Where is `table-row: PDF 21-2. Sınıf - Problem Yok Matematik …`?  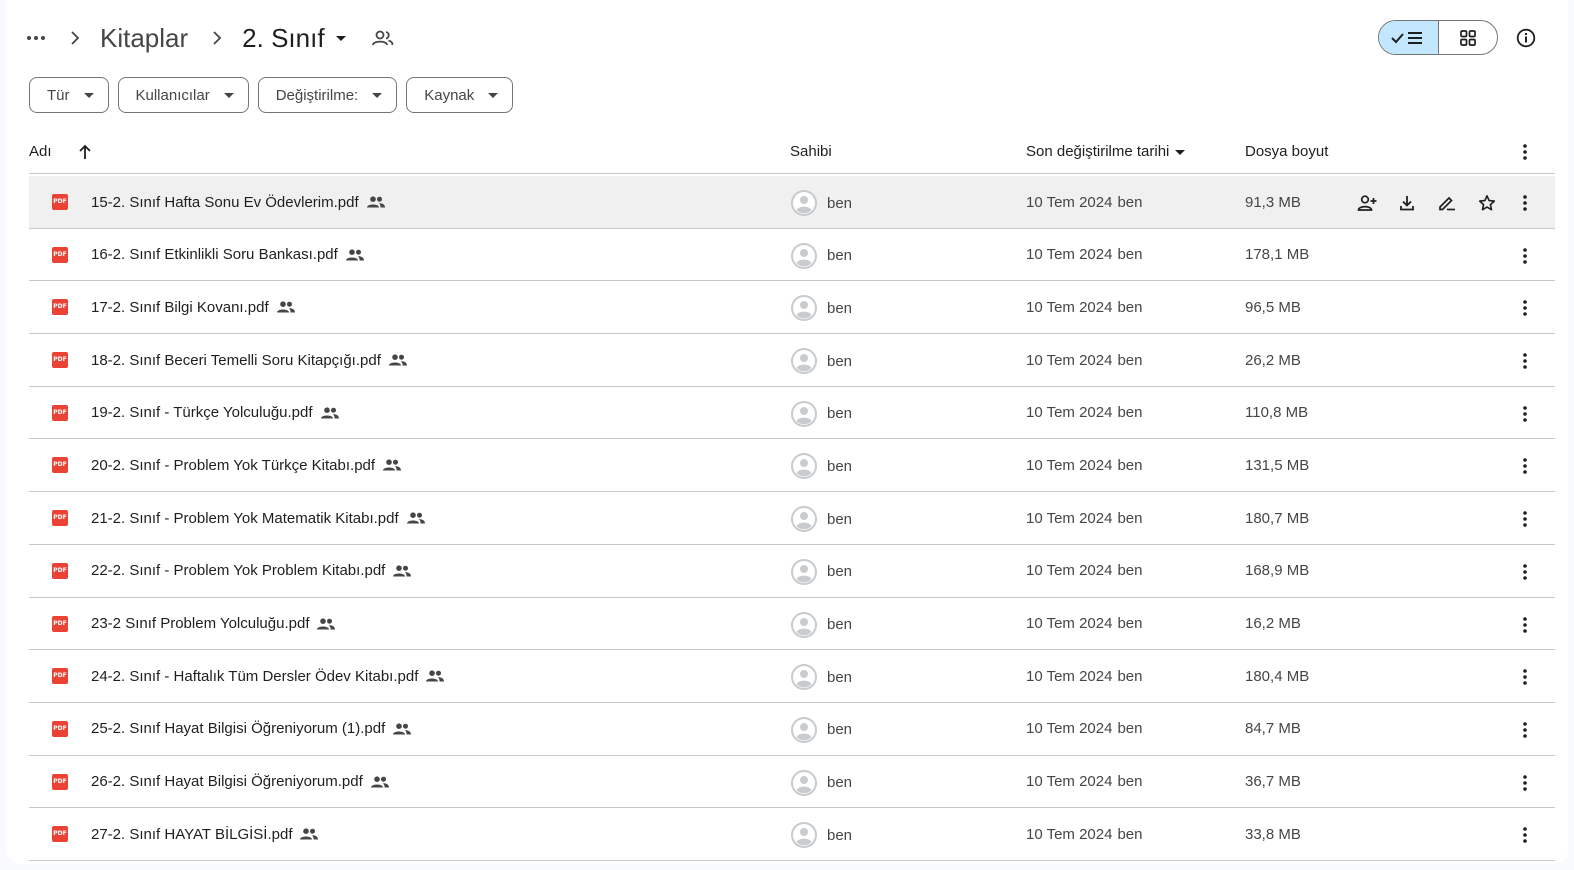 table-row: PDF 21-2. Sınıf - Problem Yok Matematik … is located at coordinates (792, 518).